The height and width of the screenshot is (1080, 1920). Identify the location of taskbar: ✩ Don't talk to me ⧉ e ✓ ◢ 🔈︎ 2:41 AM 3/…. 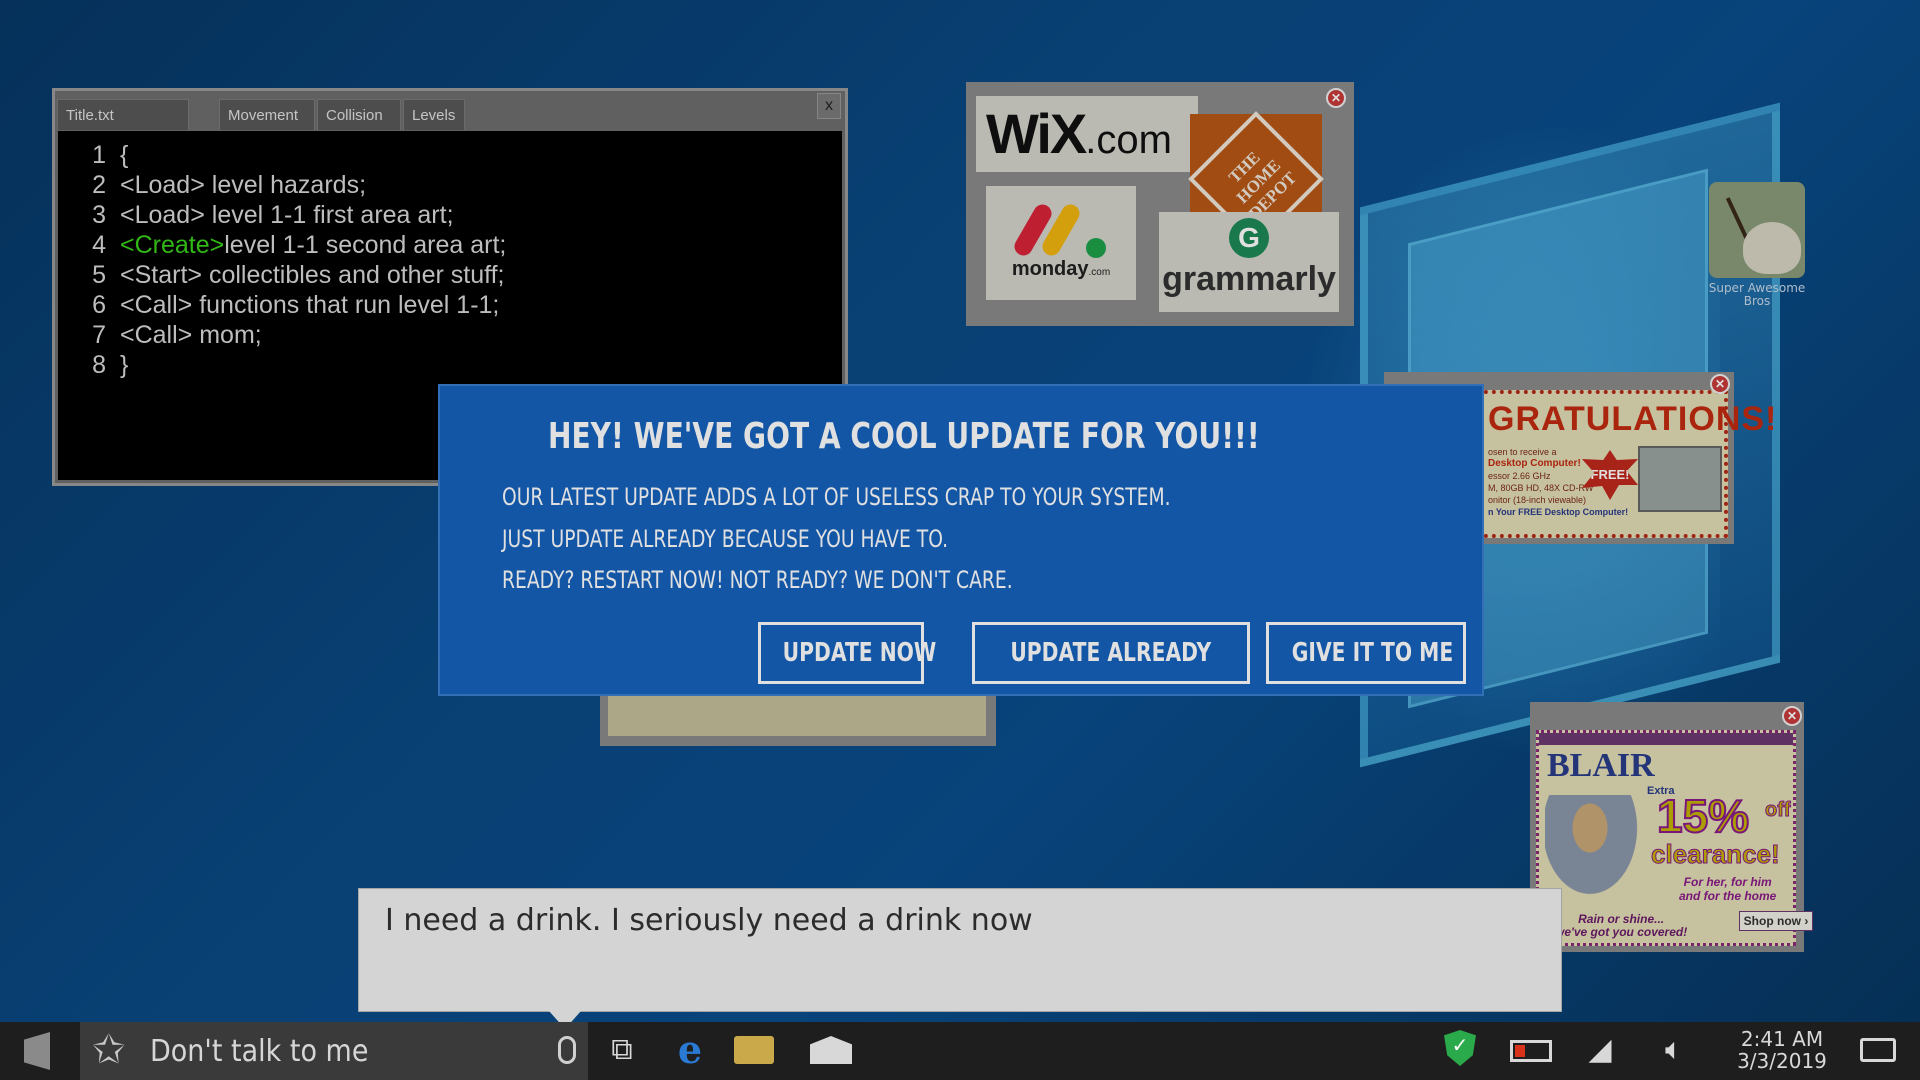
(960, 1051).